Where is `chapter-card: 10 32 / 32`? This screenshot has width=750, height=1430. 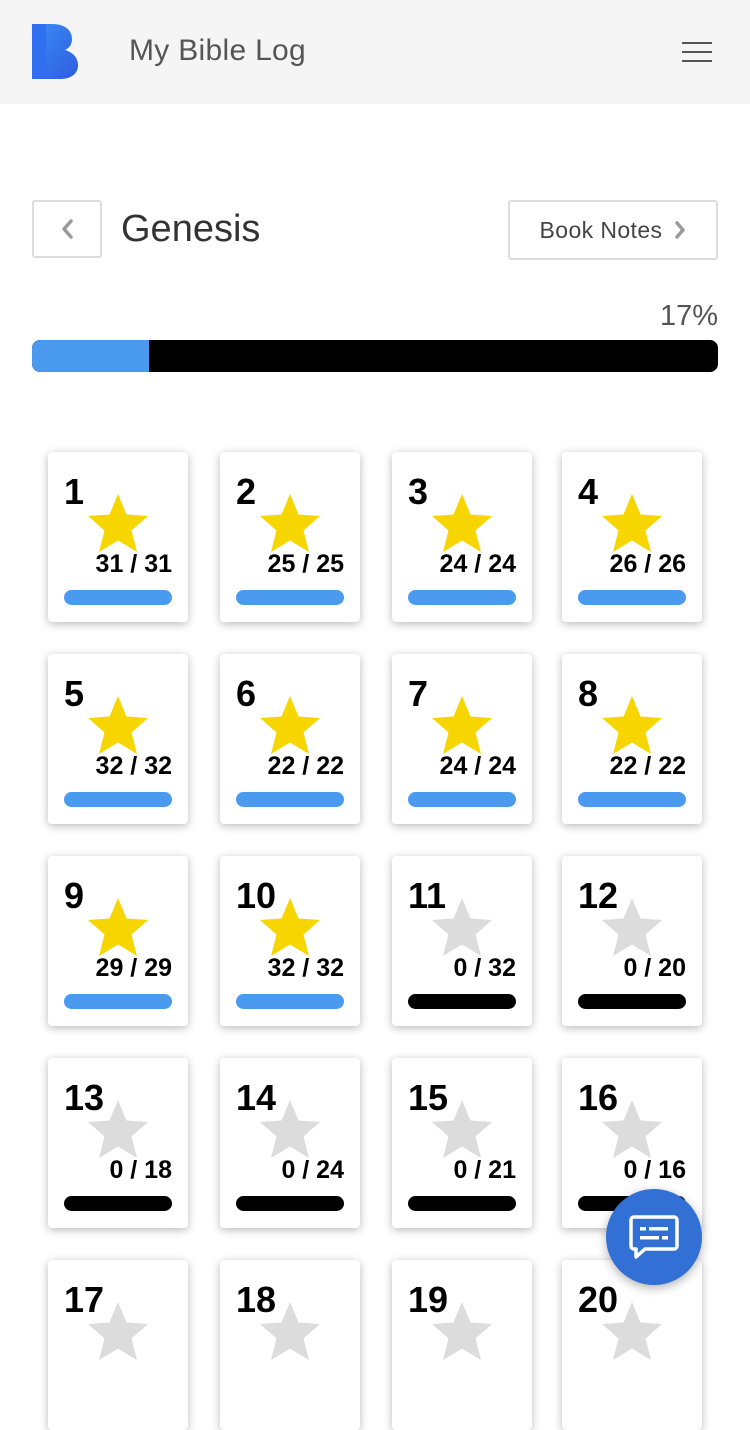
chapter-card: 10 32 / 32 is located at coordinates (290, 941).